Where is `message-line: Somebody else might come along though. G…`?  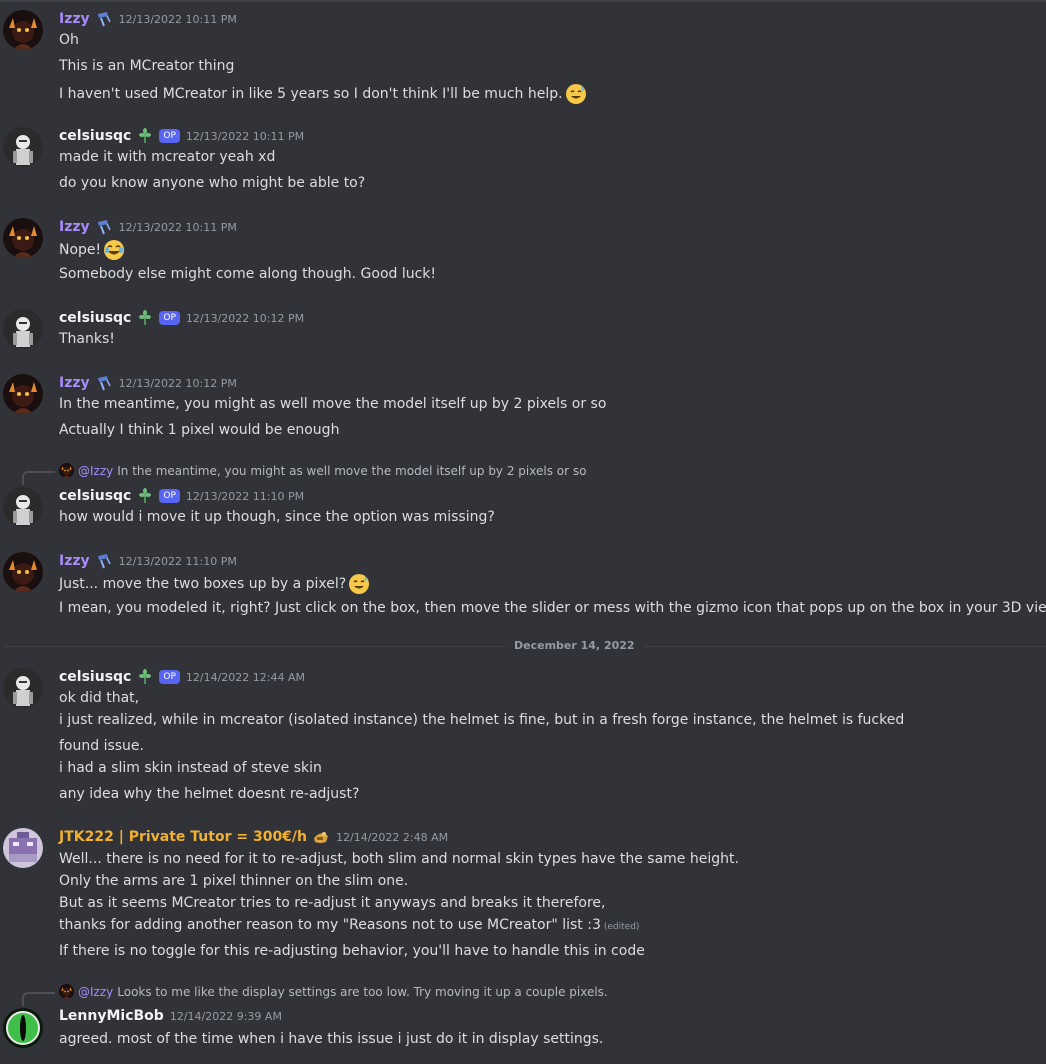
message-line: Somebody else might come along though. G… is located at coordinates (248, 274).